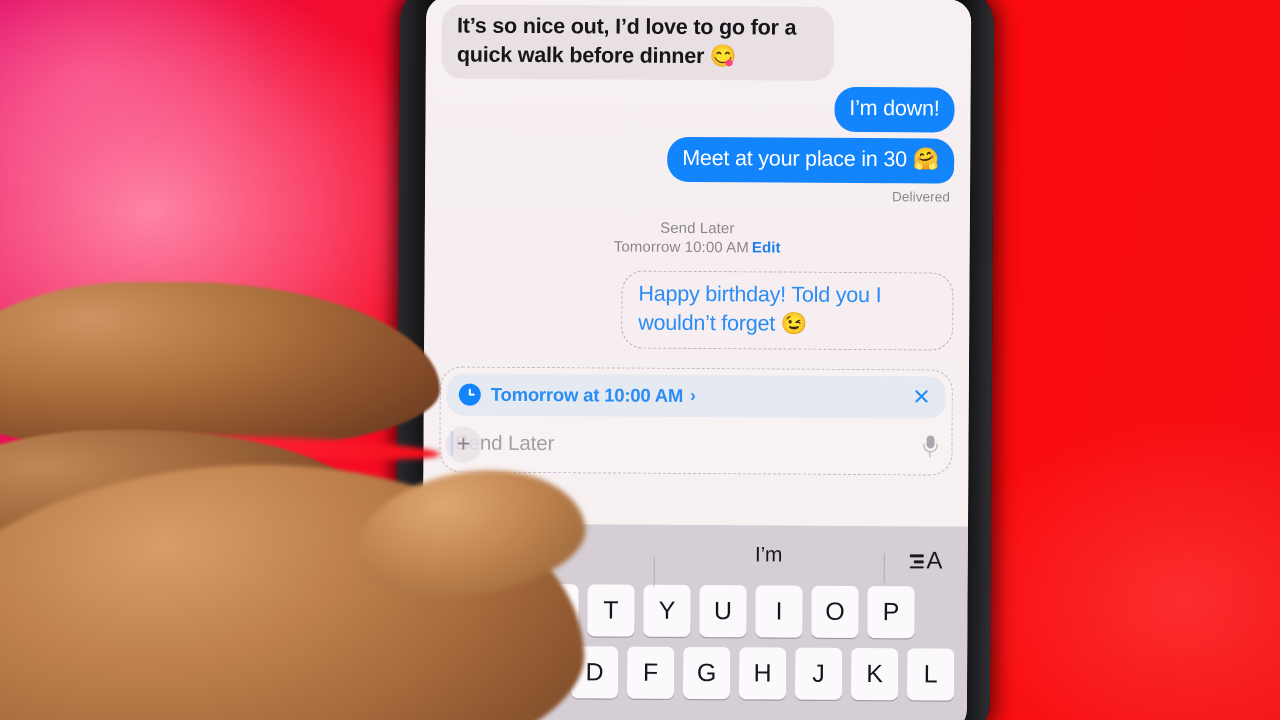 This screenshot has height=720, width=1280. Describe the element at coordinates (811, 160) in the screenshot. I see `message-bubble-outgoing-2: Meet at your place in 30 🤗` at that location.